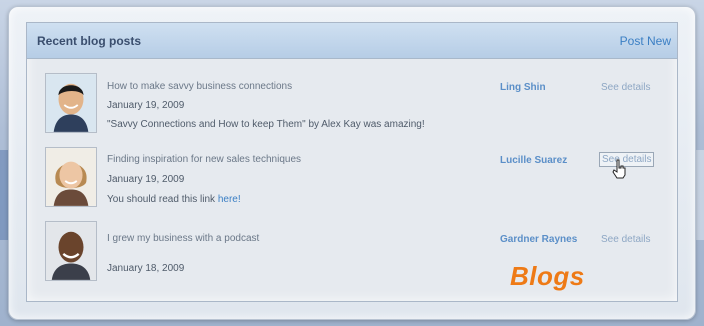 Image resolution: width=704 pixels, height=326 pixels. Describe the element at coordinates (619, 169) in the screenshot. I see `hand-pointer-cursor-icon` at that location.